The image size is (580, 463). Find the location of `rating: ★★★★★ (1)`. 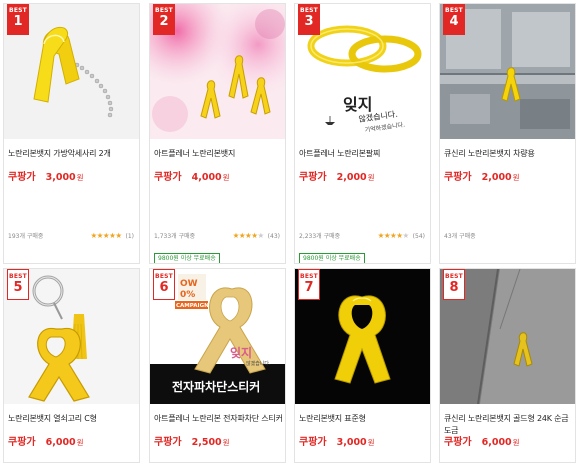

rating: ★★★★★ (1) is located at coordinates (112, 235).